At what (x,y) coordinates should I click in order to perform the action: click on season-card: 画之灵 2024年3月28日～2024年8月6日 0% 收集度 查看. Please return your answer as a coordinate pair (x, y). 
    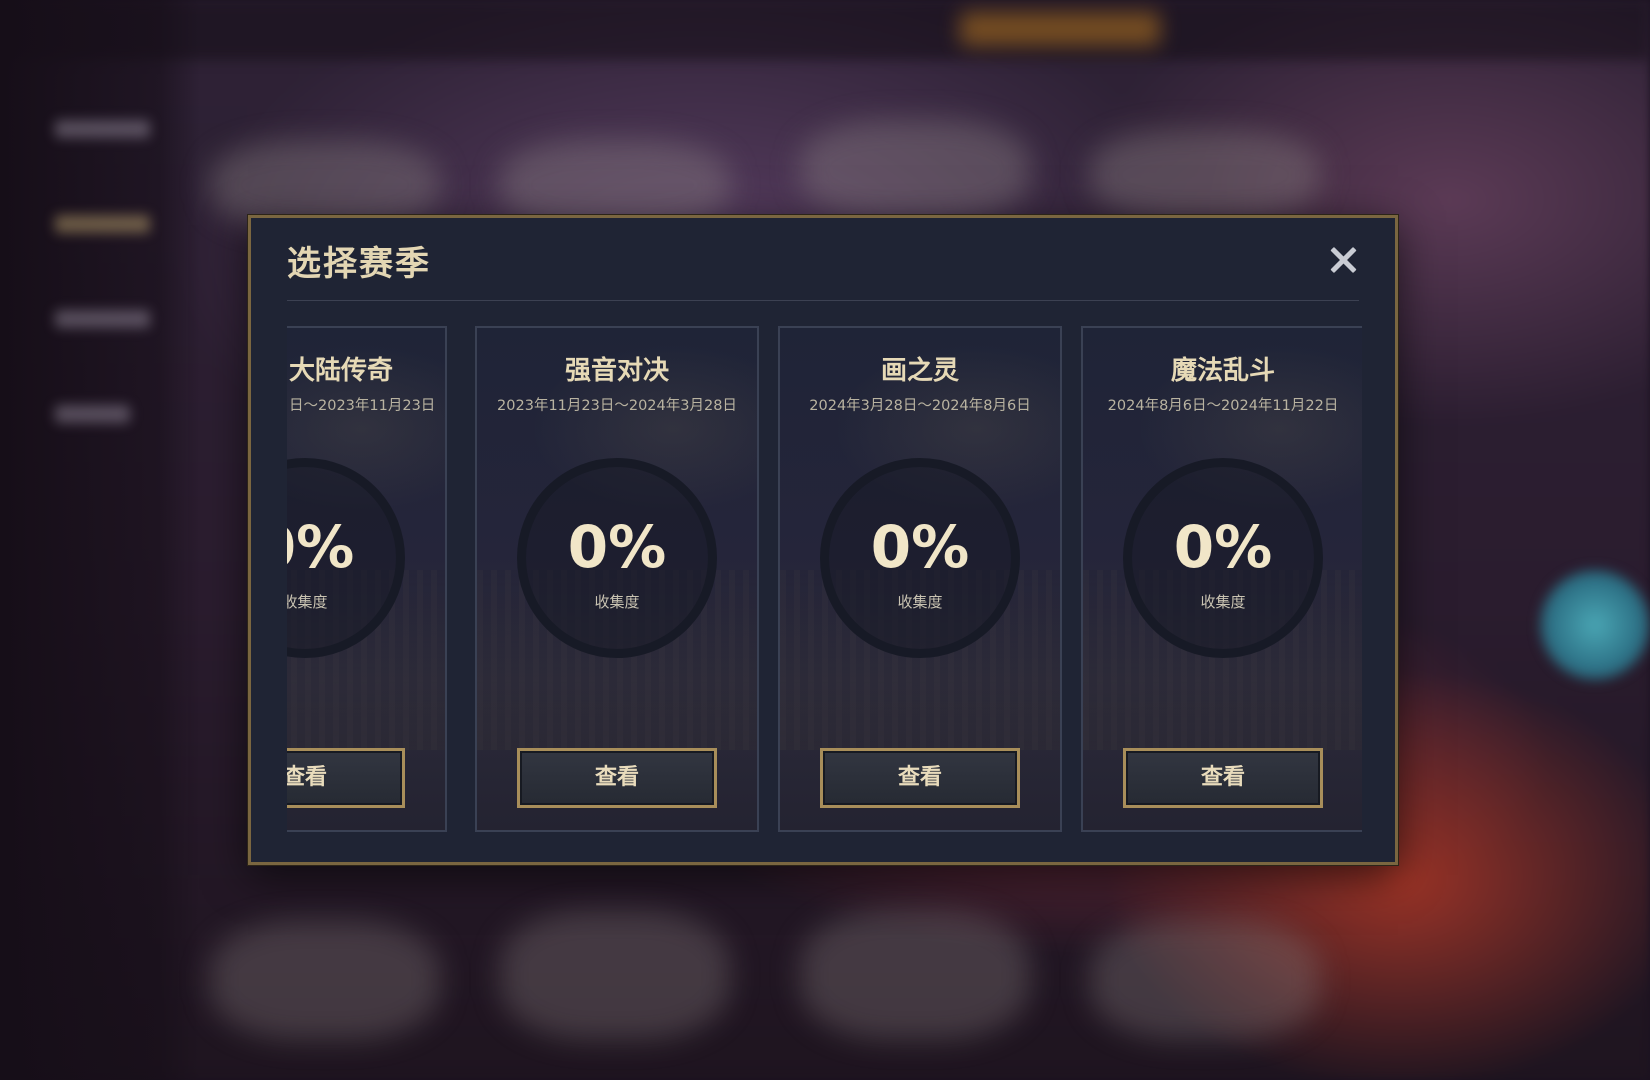
    Looking at the image, I should click on (920, 579).